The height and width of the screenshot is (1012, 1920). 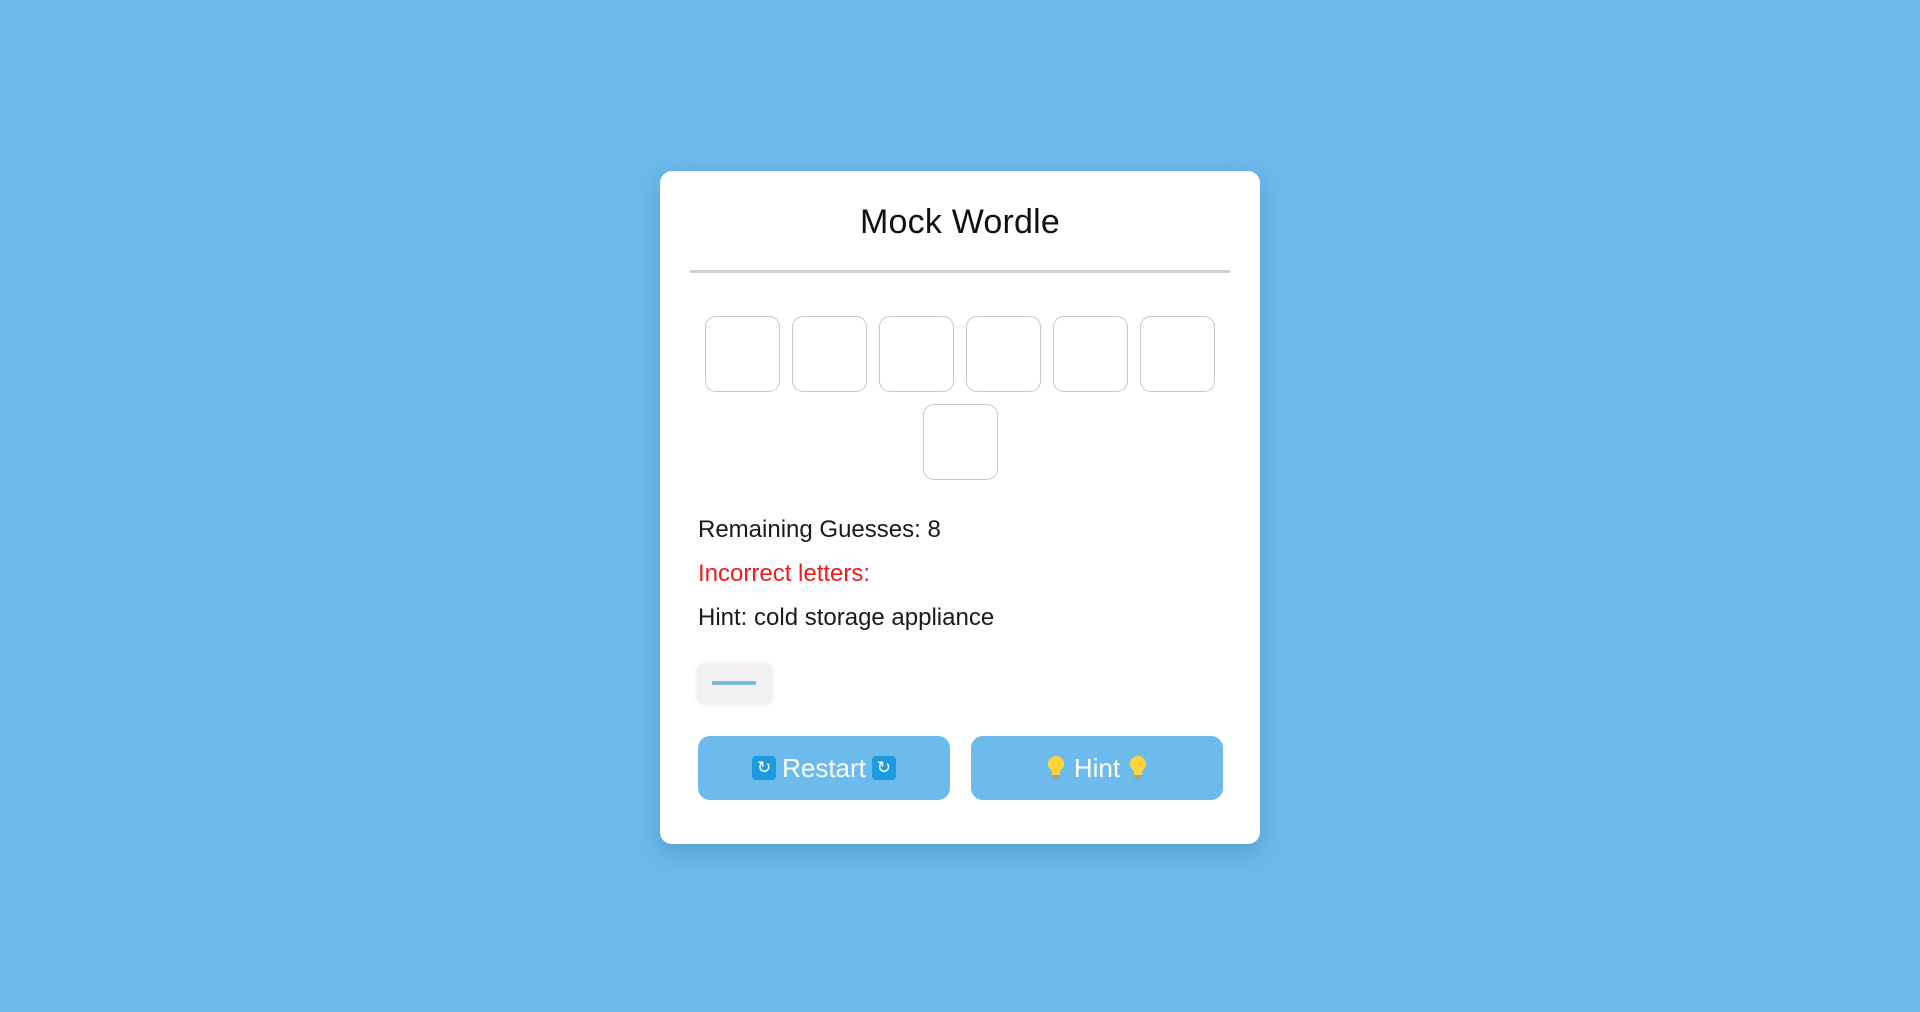 What do you see at coordinates (960, 222) in the screenshot?
I see `game-title: Mock Wordle` at bounding box center [960, 222].